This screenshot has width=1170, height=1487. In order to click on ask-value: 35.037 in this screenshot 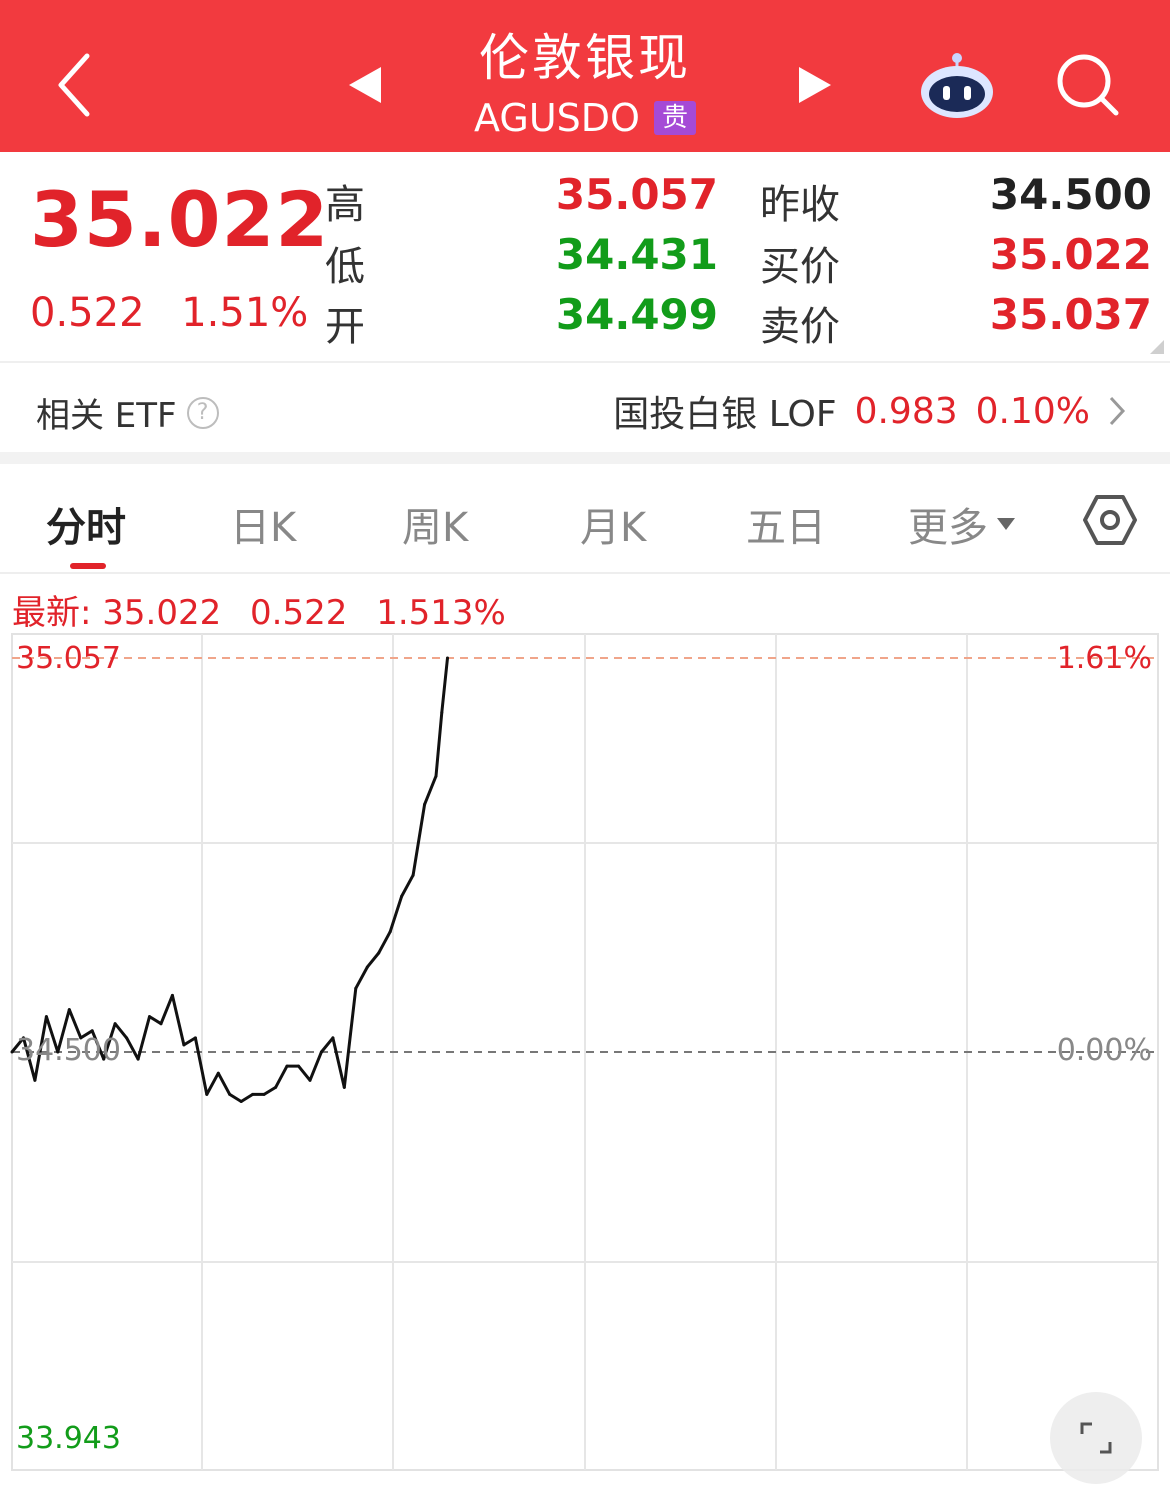, I will do `click(1070, 314)`.